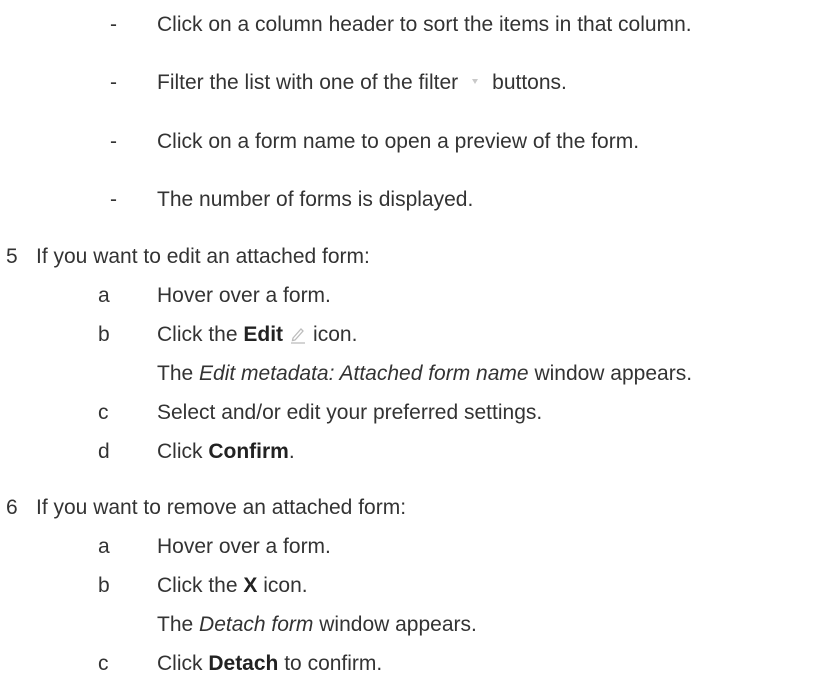 The width and height of the screenshot is (840, 676). I want to click on filter-icon, so click(475, 82).